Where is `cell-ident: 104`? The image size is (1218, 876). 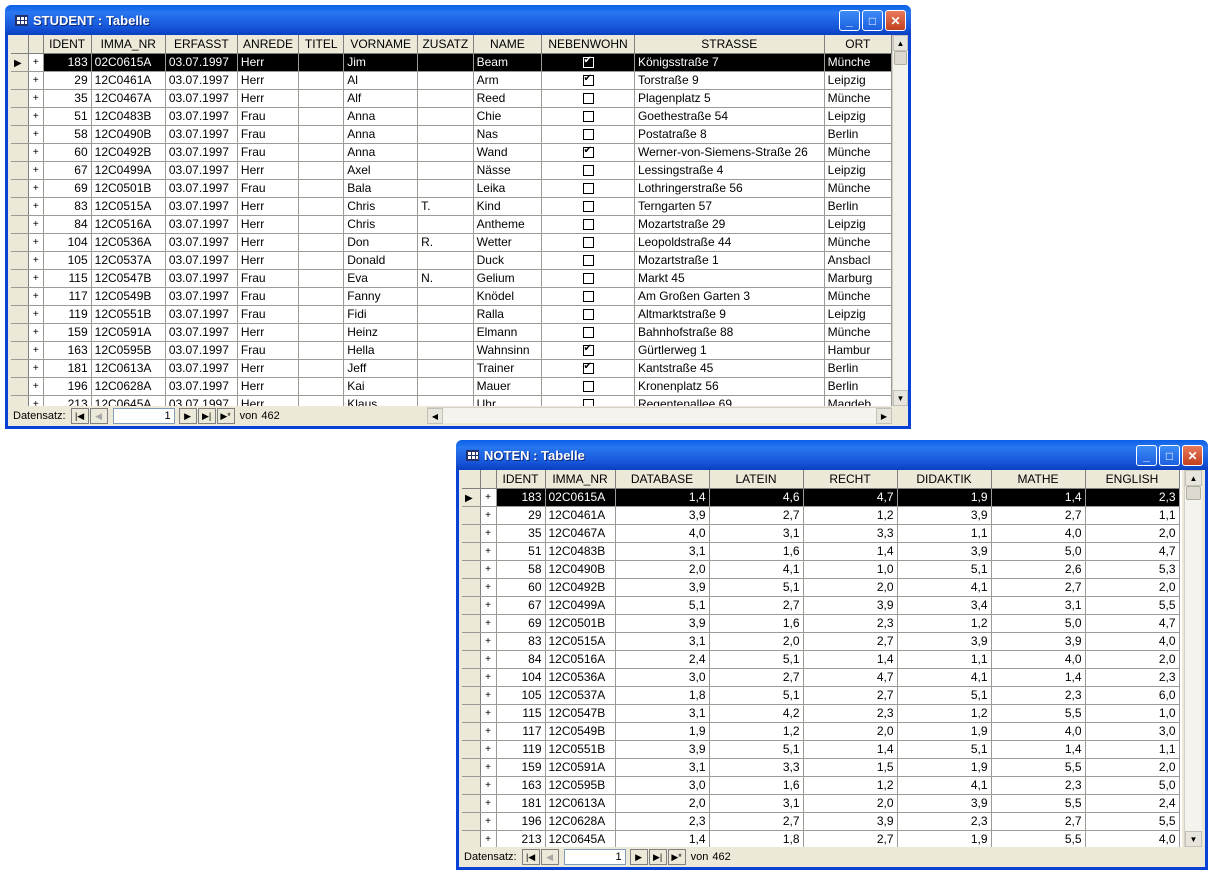
cell-ident: 104 is located at coordinates (521, 677).